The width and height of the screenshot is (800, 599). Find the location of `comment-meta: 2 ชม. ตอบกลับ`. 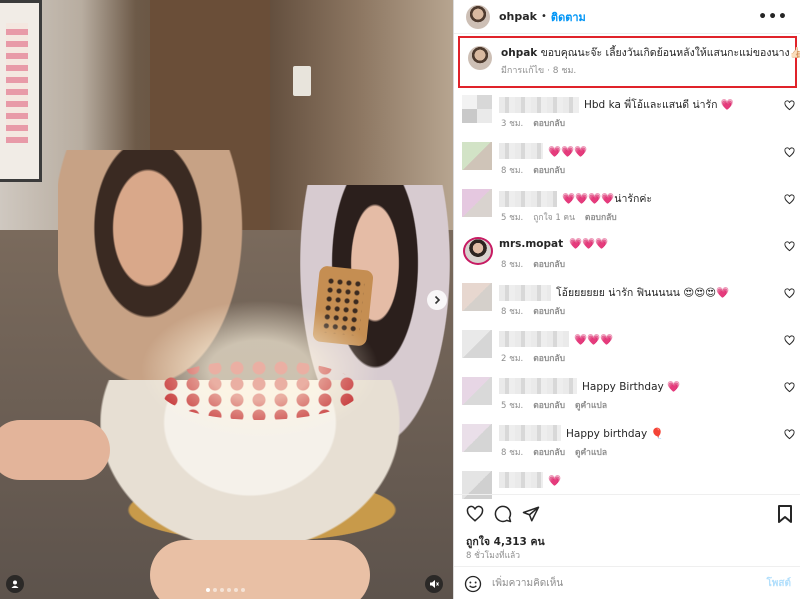

comment-meta: 2 ชม. ตอบกลับ is located at coordinates (533, 358).